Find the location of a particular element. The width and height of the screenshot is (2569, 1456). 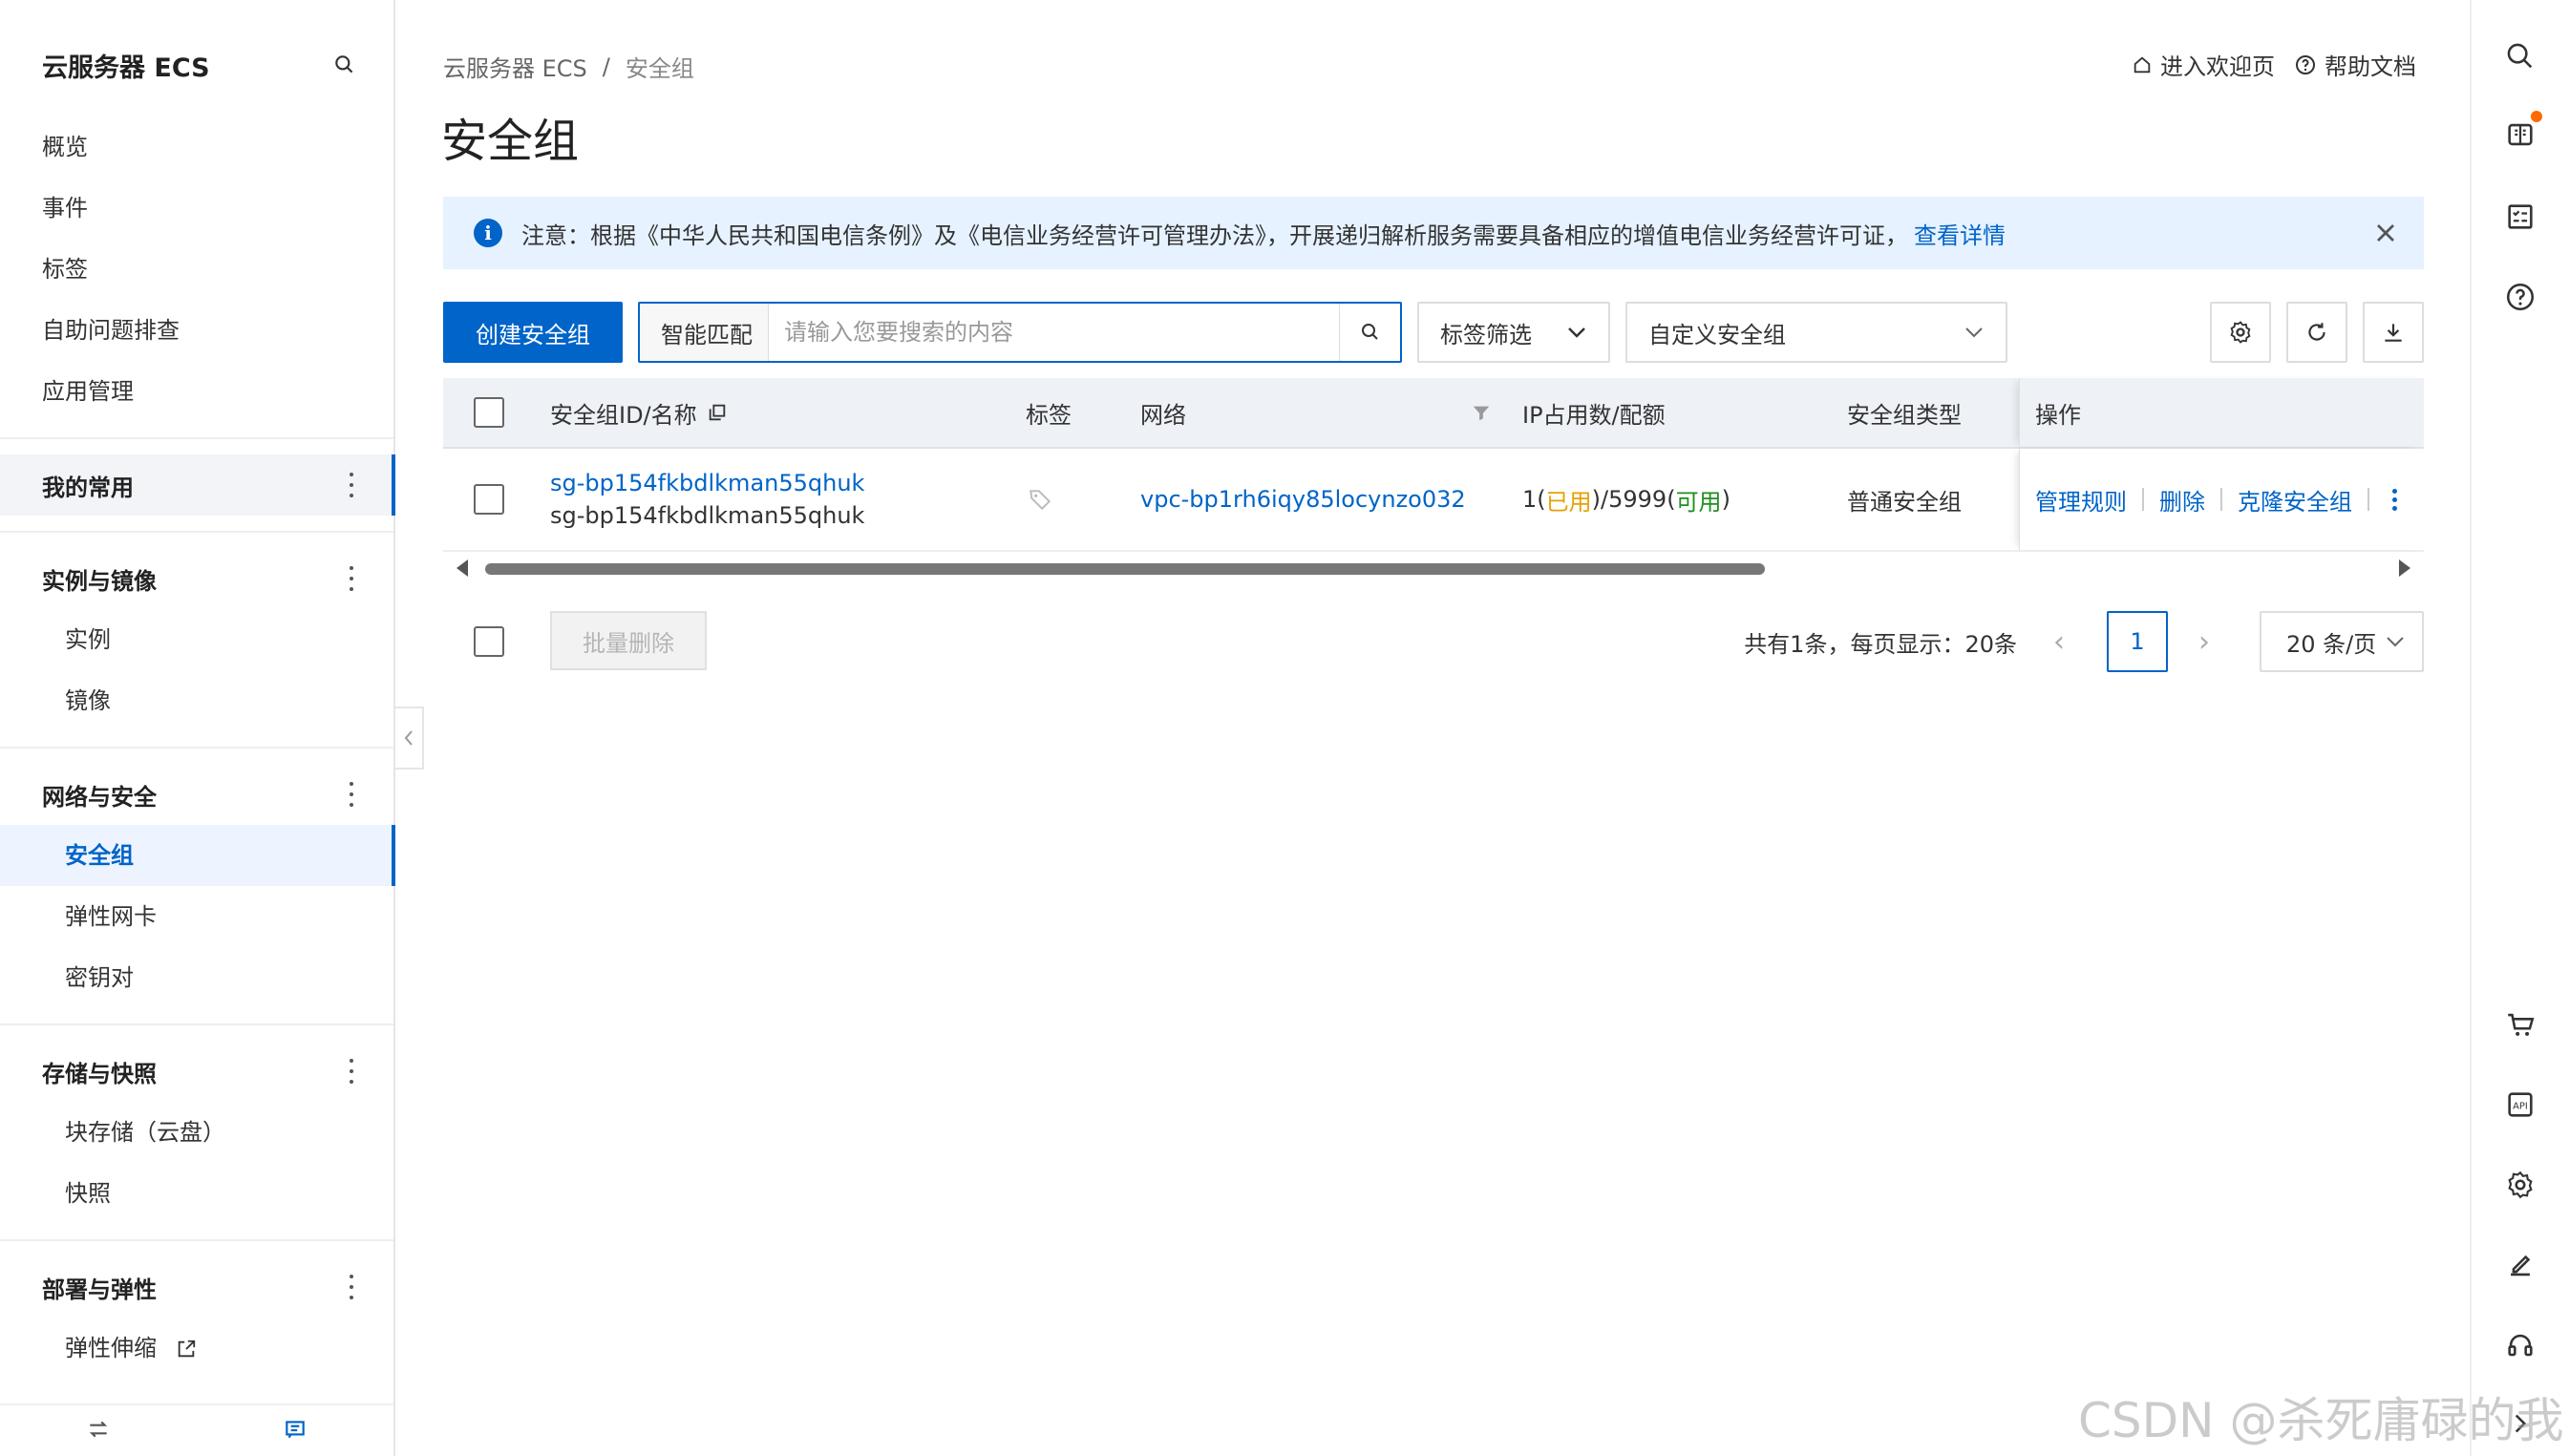

close-icon is located at coordinates (2385, 233).